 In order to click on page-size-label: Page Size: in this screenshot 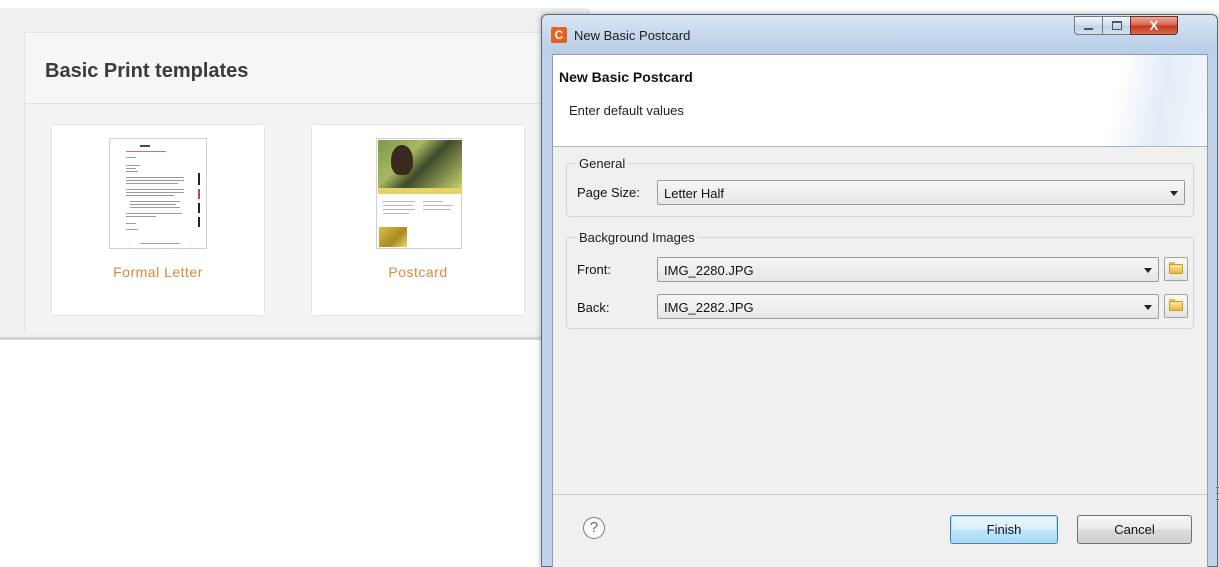, I will do `click(608, 192)`.